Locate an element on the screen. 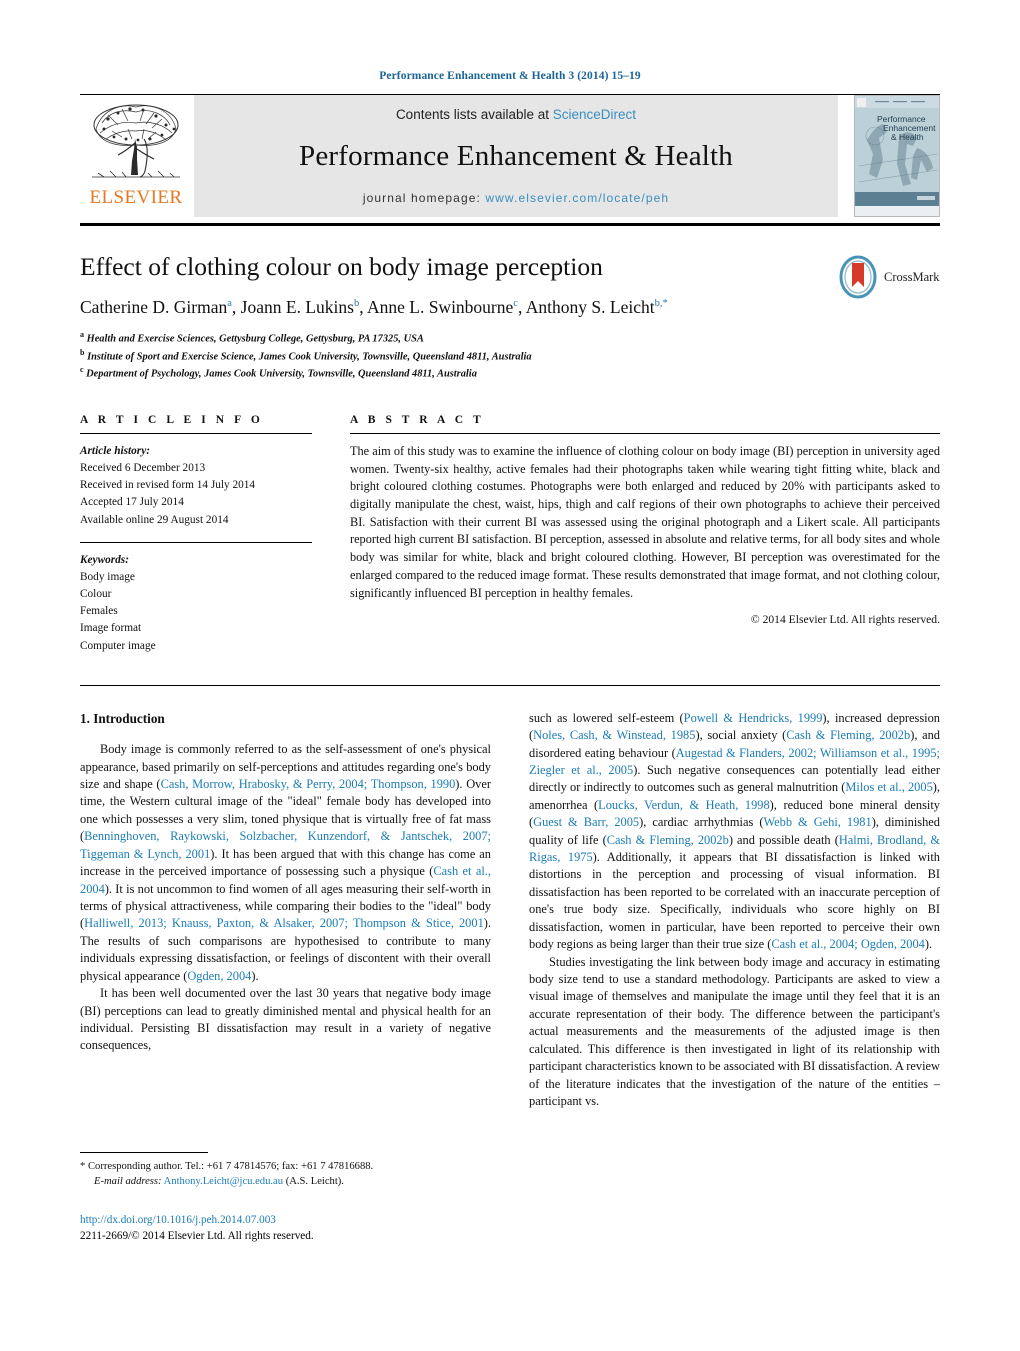 This screenshot has height=1351, width=1020. citation-link: Noles, Cash, & Winstead, 1985 is located at coordinates (614, 735).